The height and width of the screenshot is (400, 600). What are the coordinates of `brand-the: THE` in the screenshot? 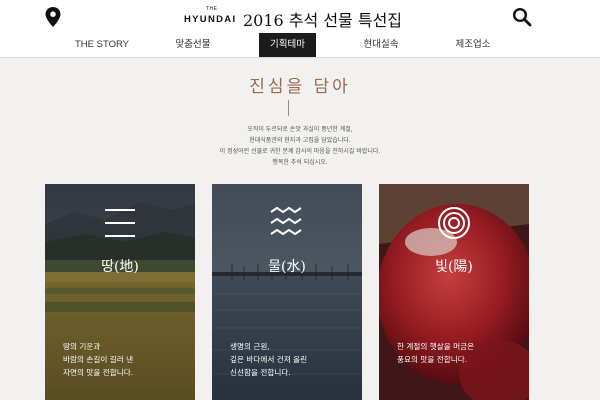 It's located at (212, 9).